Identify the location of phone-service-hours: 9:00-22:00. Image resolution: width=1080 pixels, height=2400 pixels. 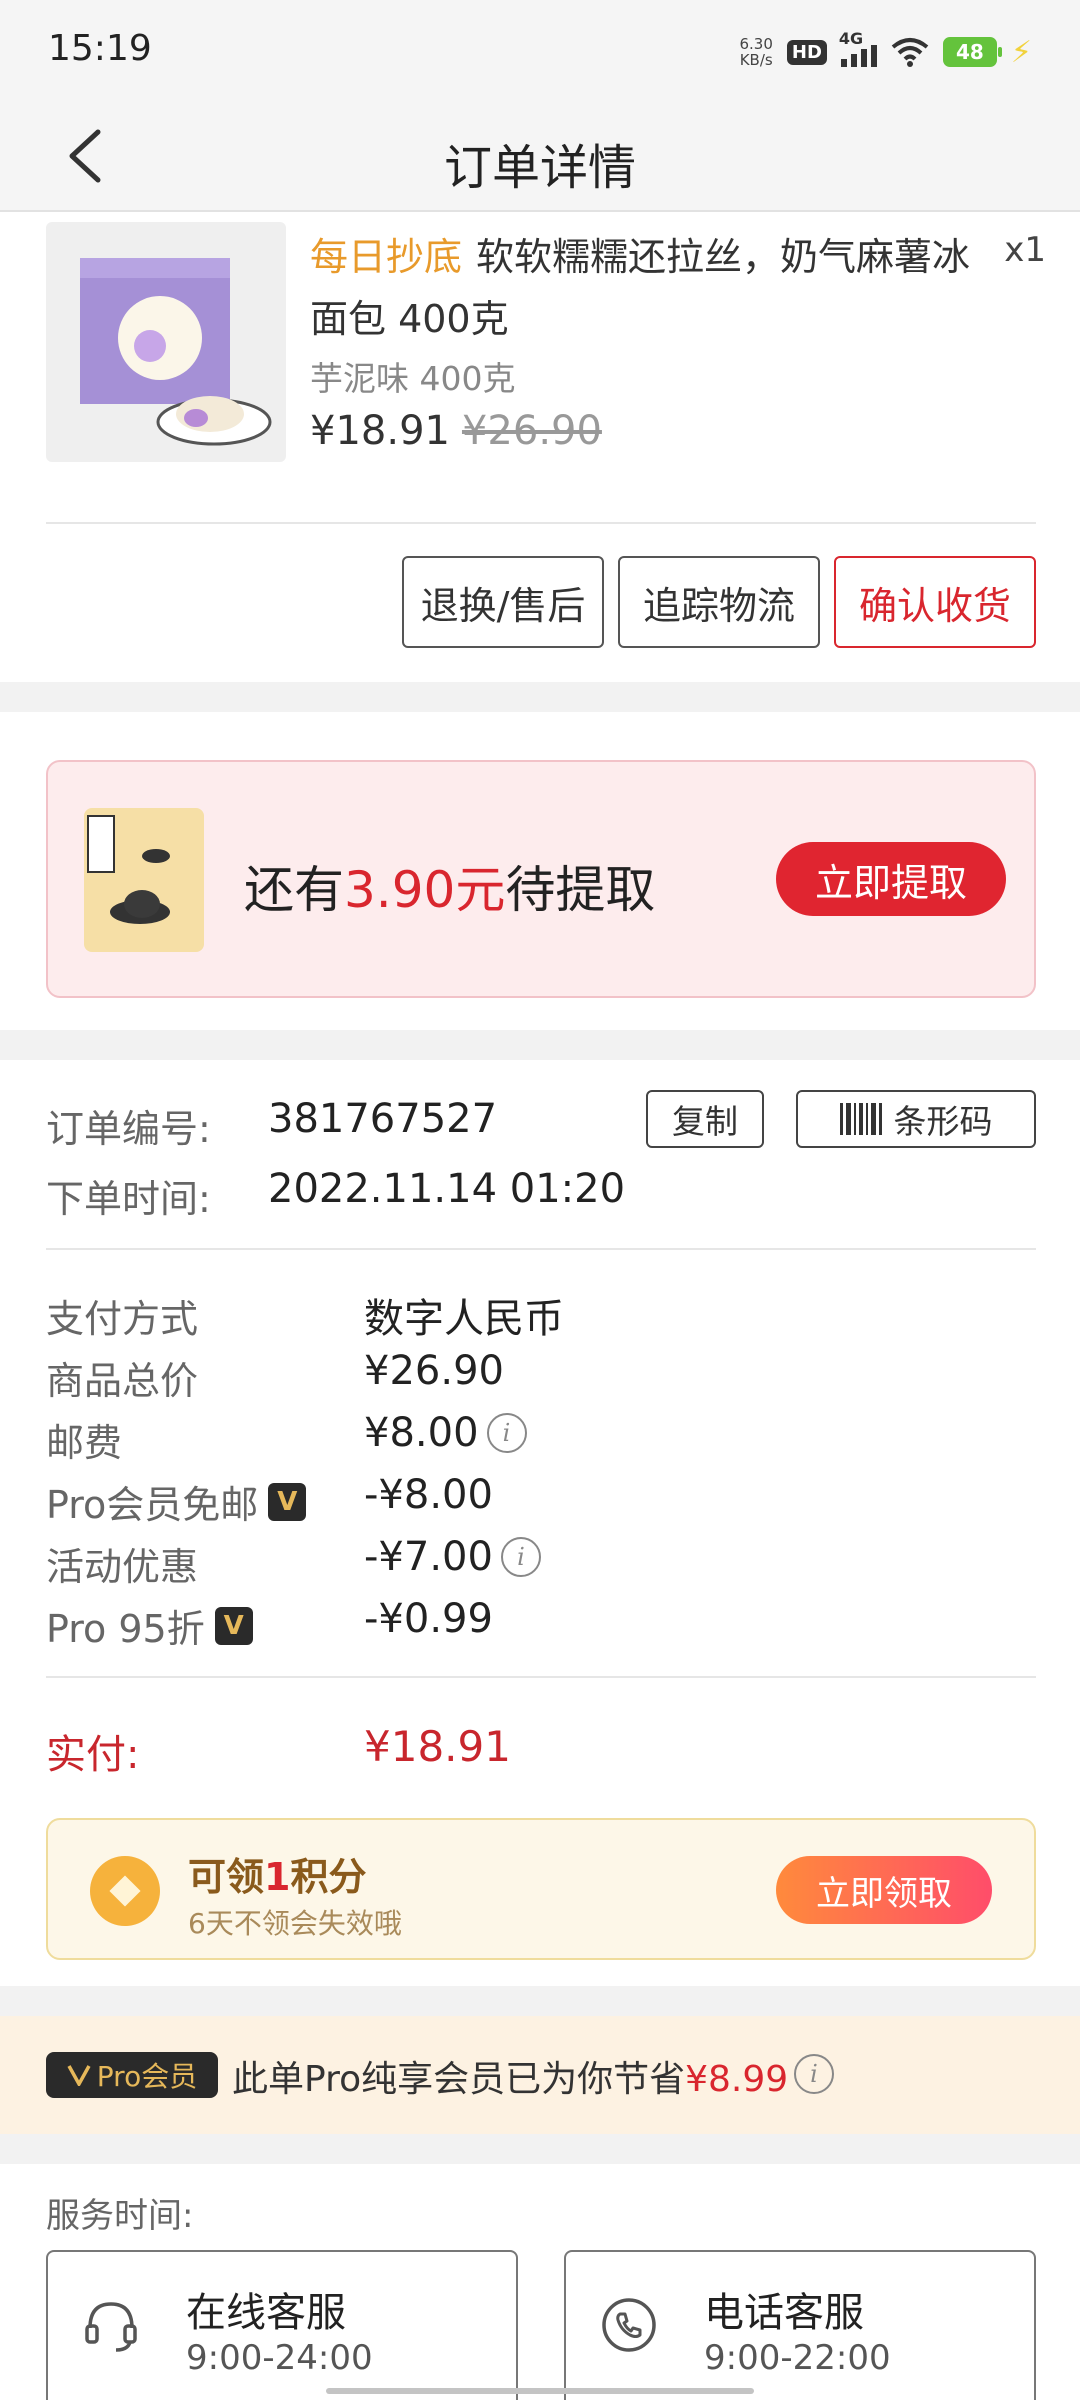
(797, 2358).